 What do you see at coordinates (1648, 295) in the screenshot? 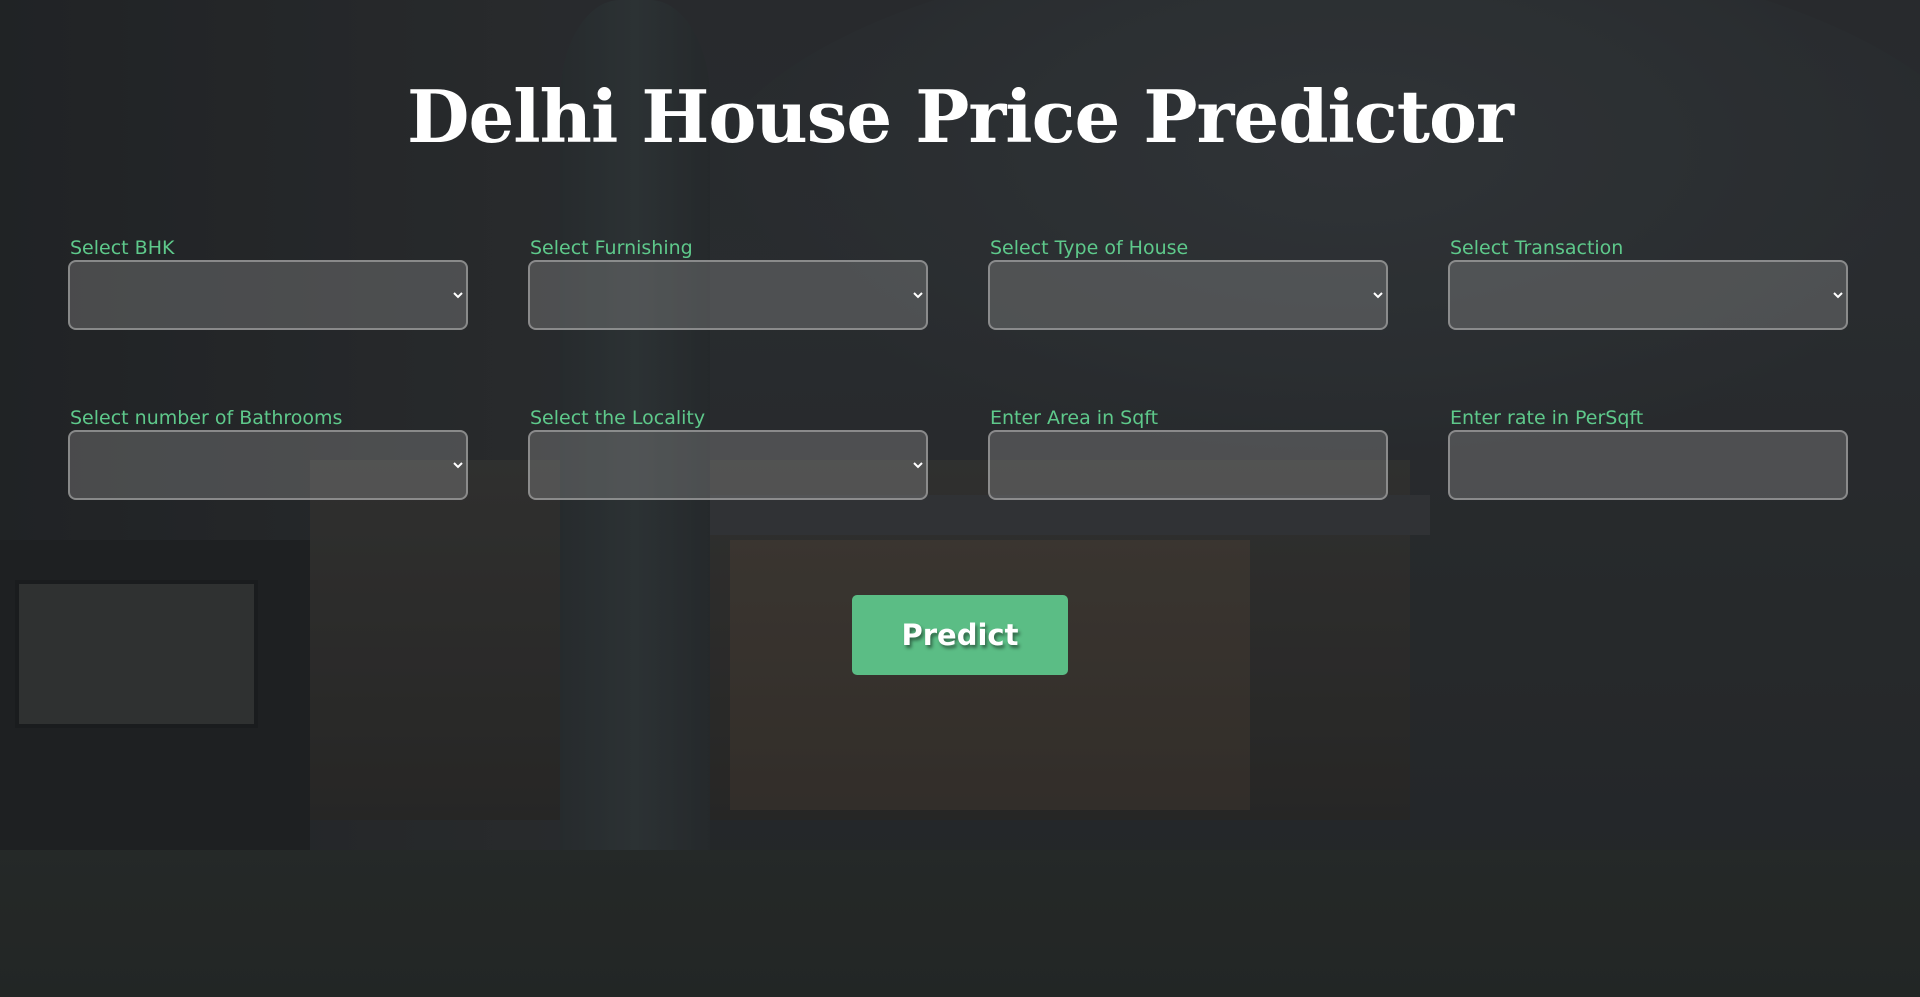
I see `transaction-select` at bounding box center [1648, 295].